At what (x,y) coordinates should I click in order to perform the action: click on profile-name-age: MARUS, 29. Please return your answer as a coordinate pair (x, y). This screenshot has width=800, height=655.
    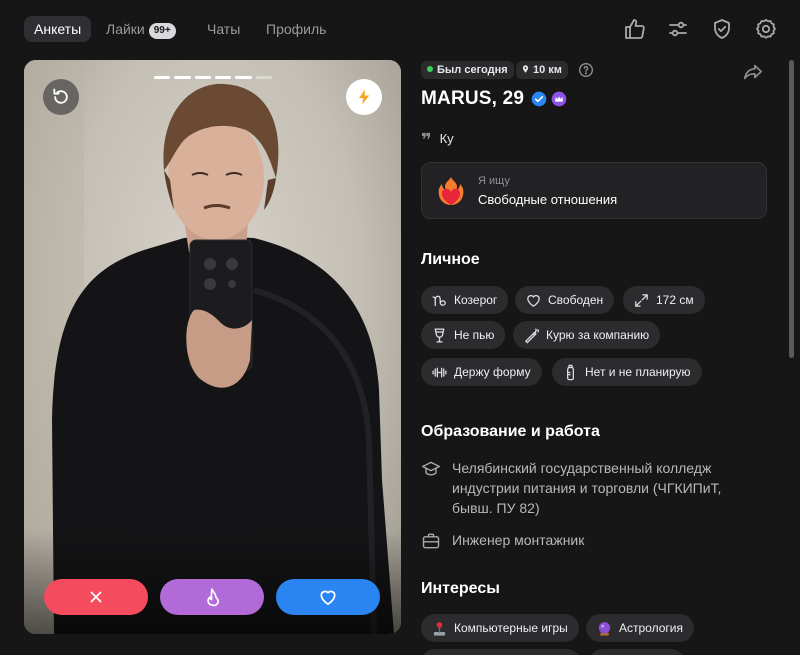
    Looking at the image, I should click on (473, 98).